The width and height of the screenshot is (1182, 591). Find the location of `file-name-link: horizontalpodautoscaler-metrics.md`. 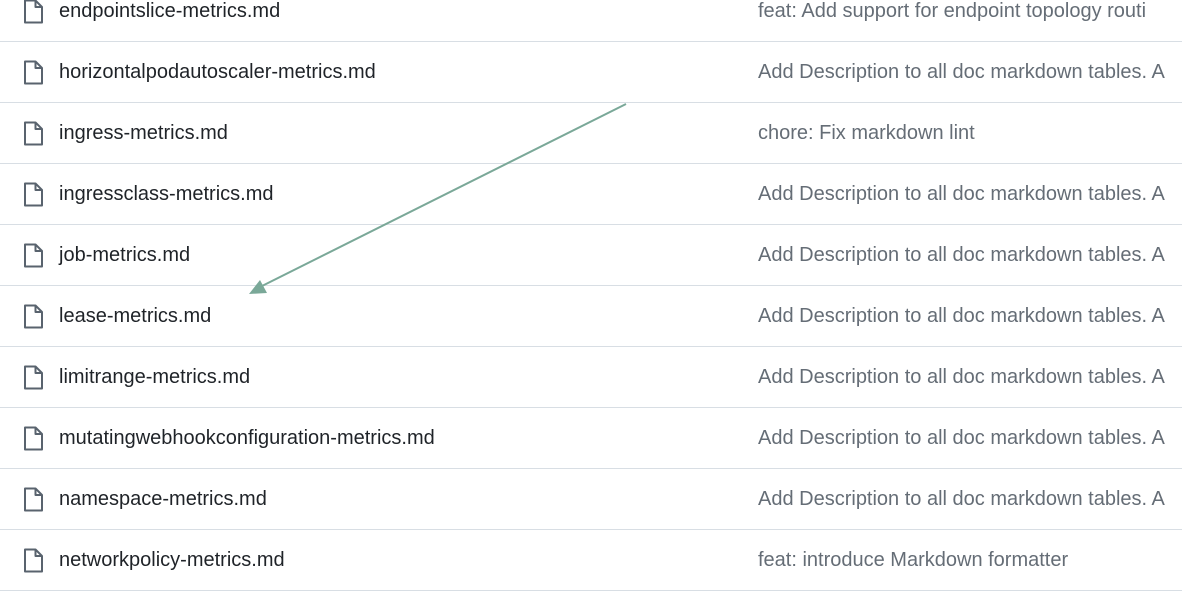

file-name-link: horizontalpodautoscaler-metrics.md is located at coordinates (217, 72).